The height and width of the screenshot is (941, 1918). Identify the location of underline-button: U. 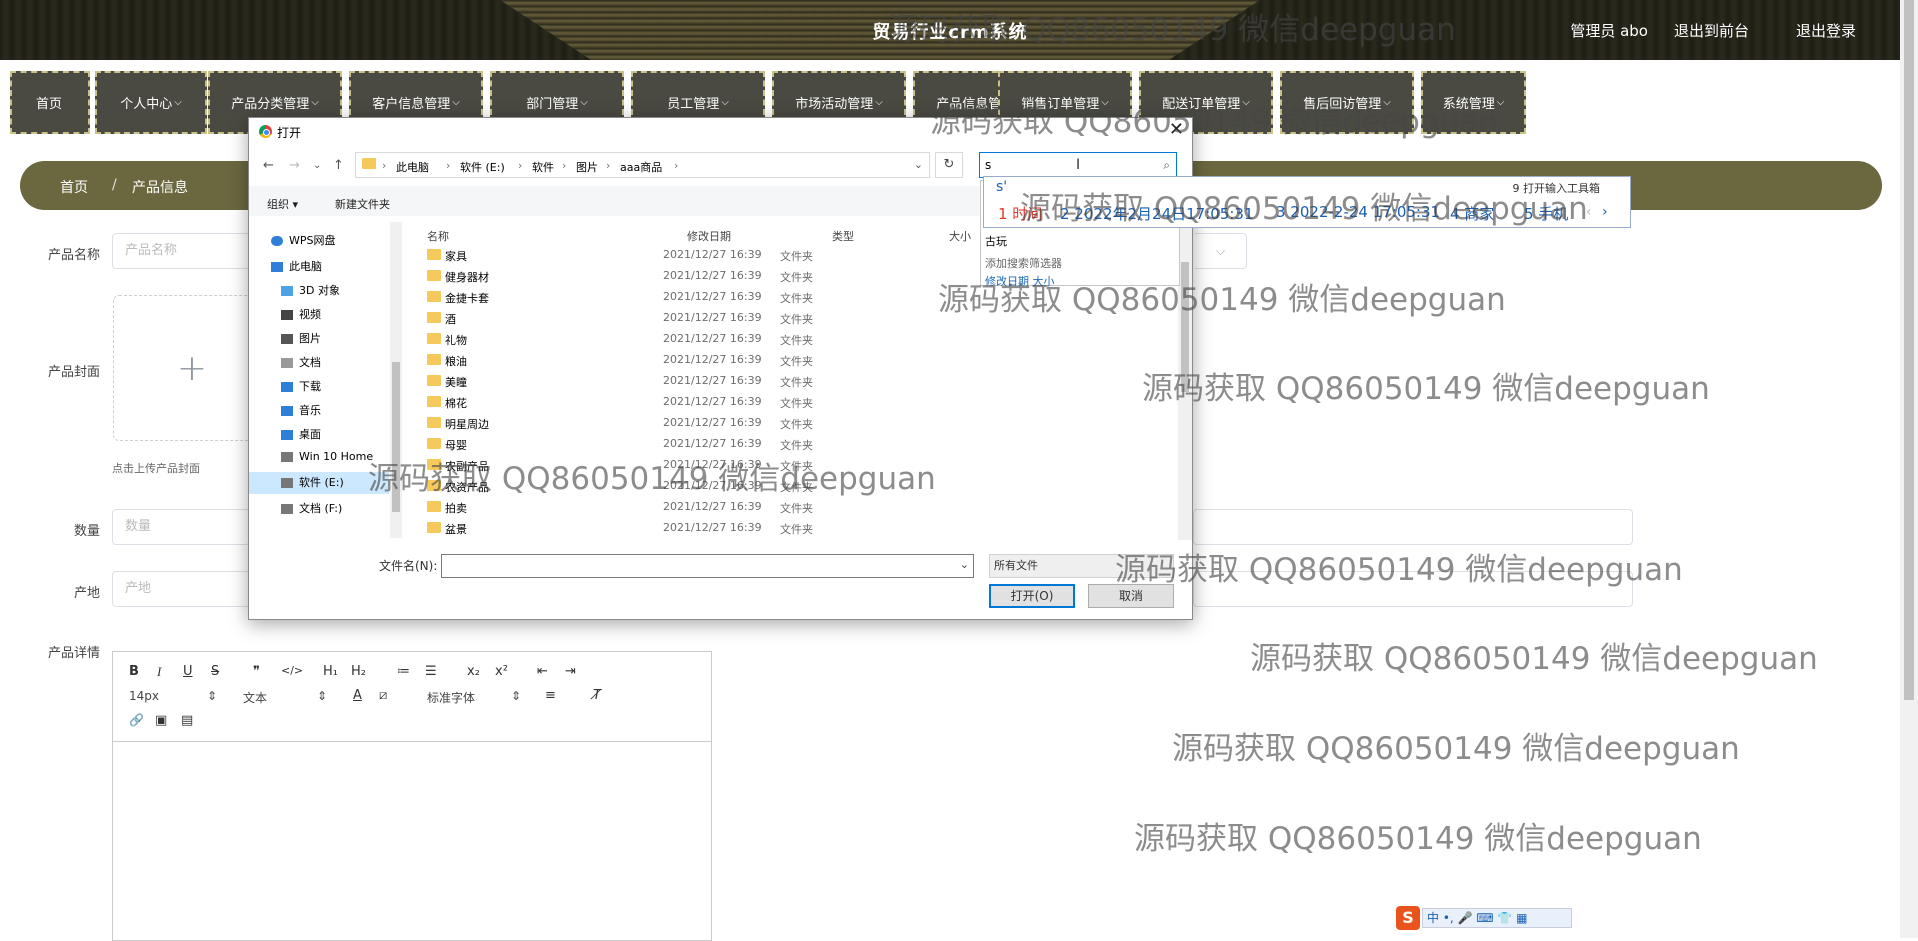
(188, 671).